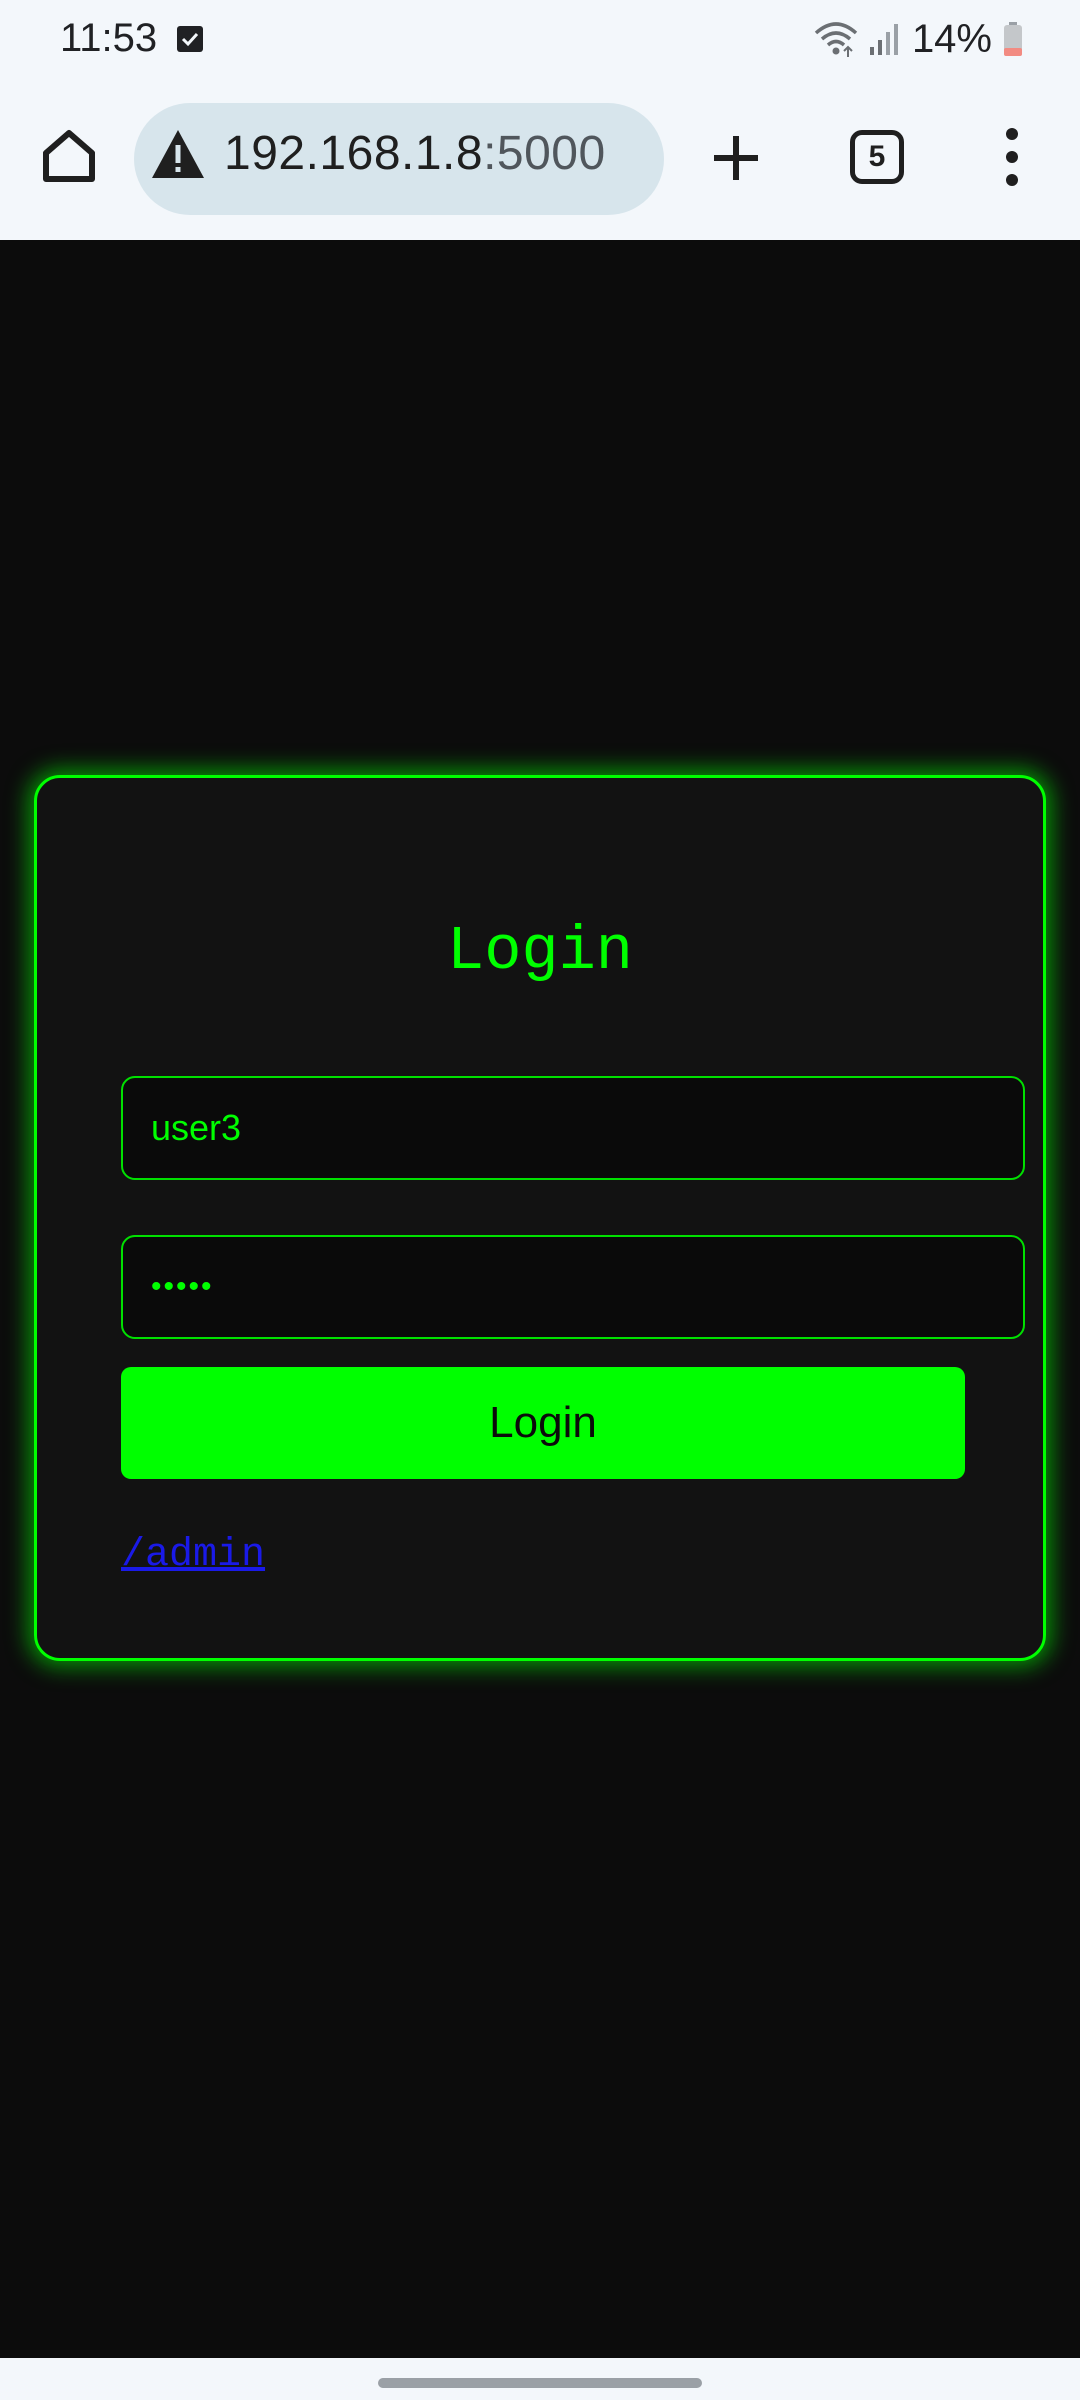 The height and width of the screenshot is (2400, 1080). I want to click on url-text: 192.168.1.8:5000, so click(415, 153).